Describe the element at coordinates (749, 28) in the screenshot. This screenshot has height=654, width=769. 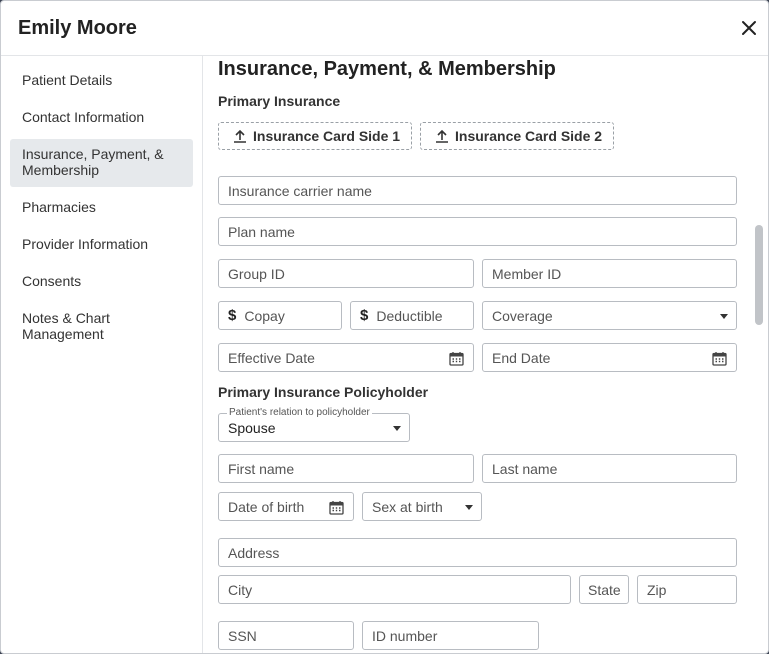
I see `close-icon` at that location.